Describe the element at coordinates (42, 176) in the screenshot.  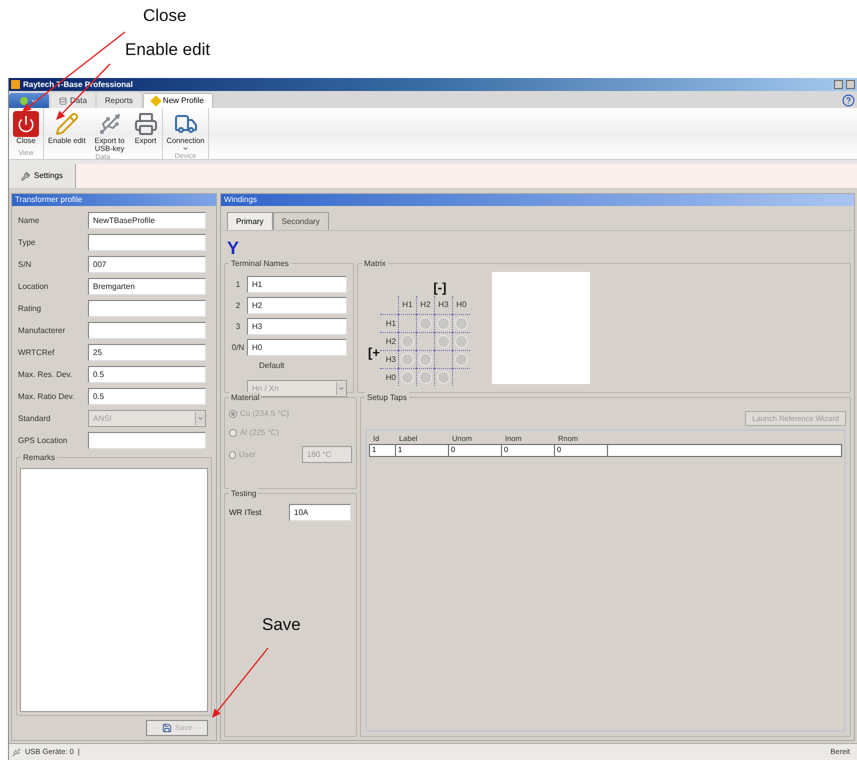
I see `document-tab: Settings` at that location.